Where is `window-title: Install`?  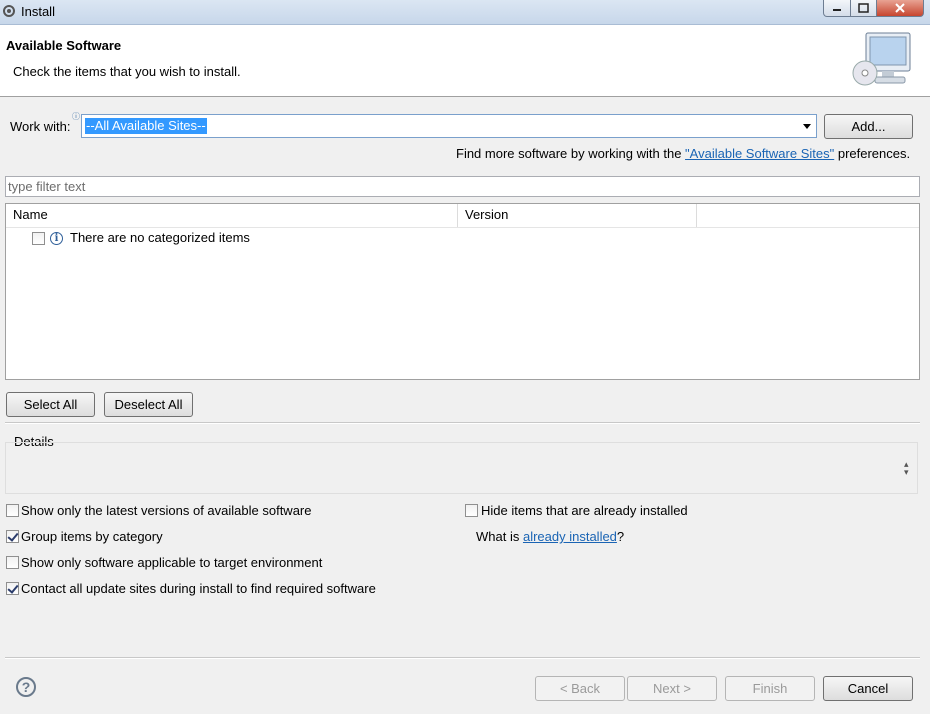 window-title: Install is located at coordinates (38, 11).